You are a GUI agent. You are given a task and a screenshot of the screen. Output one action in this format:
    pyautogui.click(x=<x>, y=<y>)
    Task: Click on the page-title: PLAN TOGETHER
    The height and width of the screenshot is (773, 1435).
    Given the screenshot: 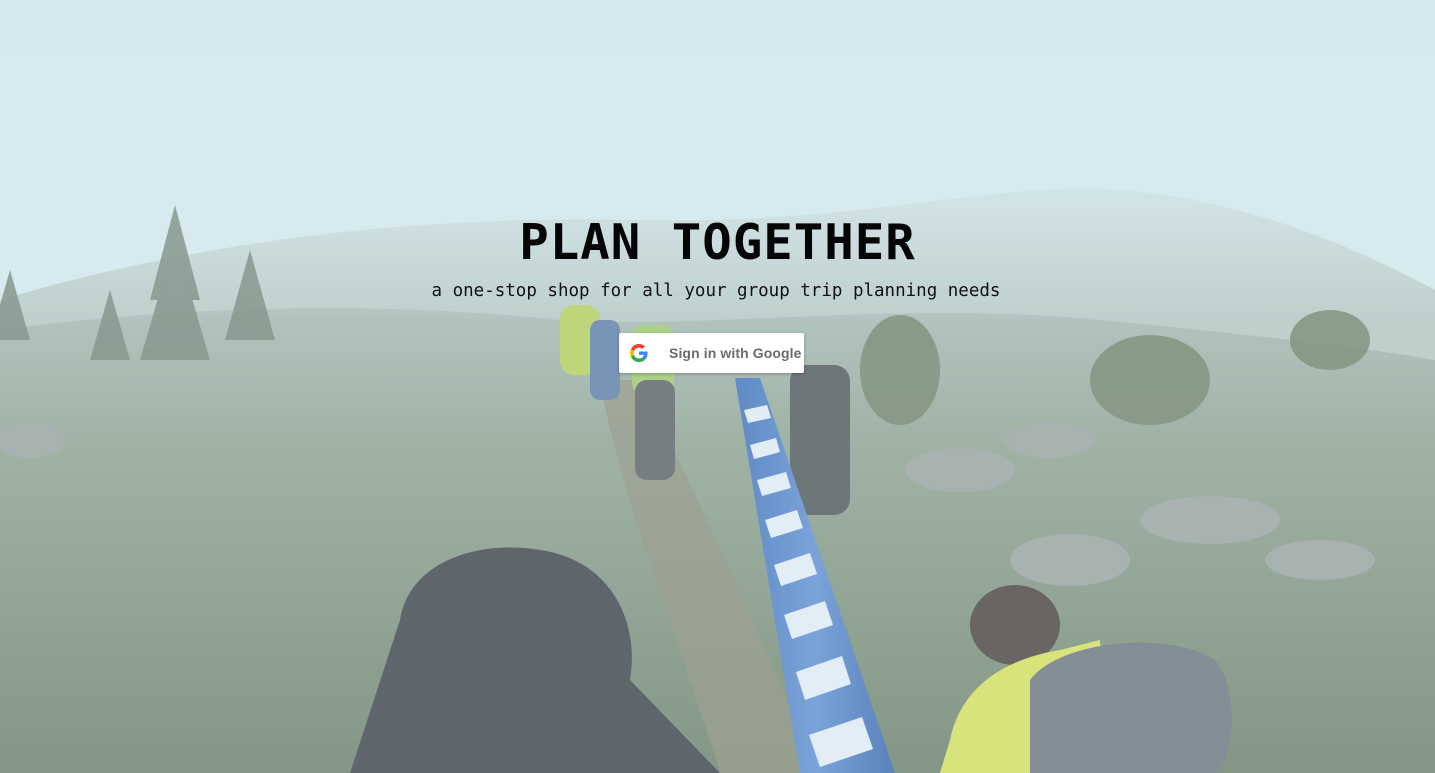 What is the action you would take?
    pyautogui.click(x=717, y=242)
    